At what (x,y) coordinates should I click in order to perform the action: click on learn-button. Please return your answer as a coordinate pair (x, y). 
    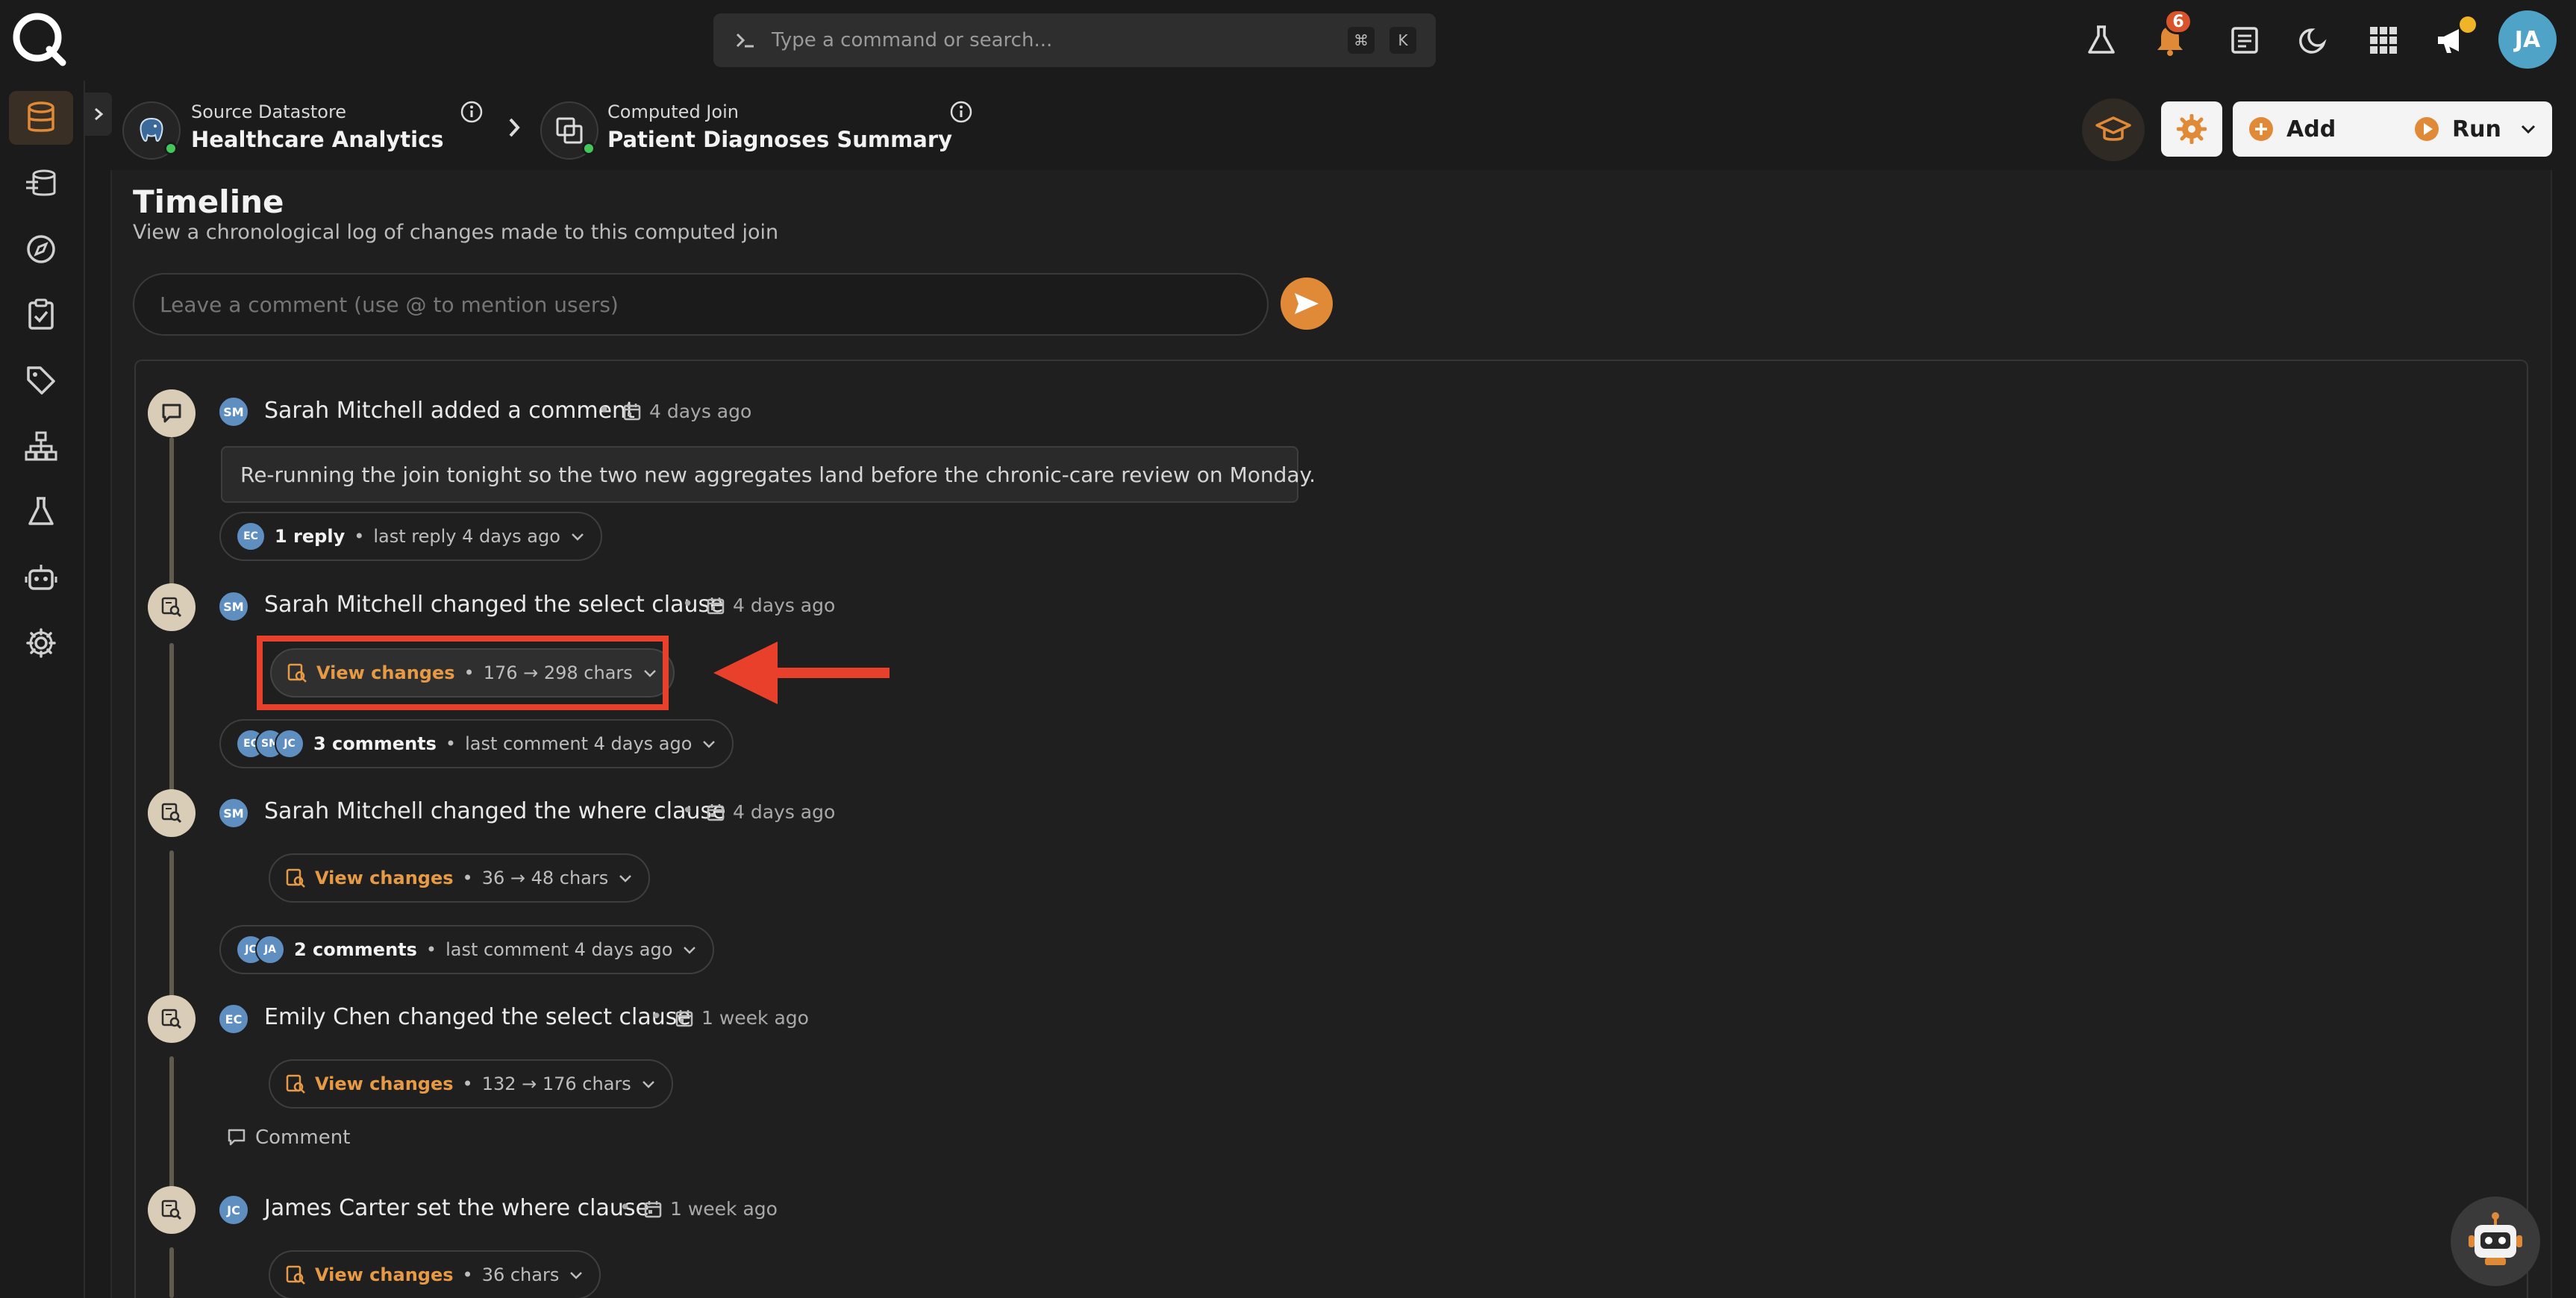
    Looking at the image, I should click on (2113, 129).